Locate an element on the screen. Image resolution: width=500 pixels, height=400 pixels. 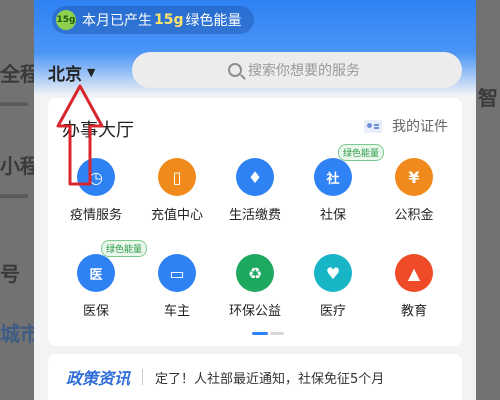
graduation-cap-icon: ▲ is located at coordinates (414, 273).